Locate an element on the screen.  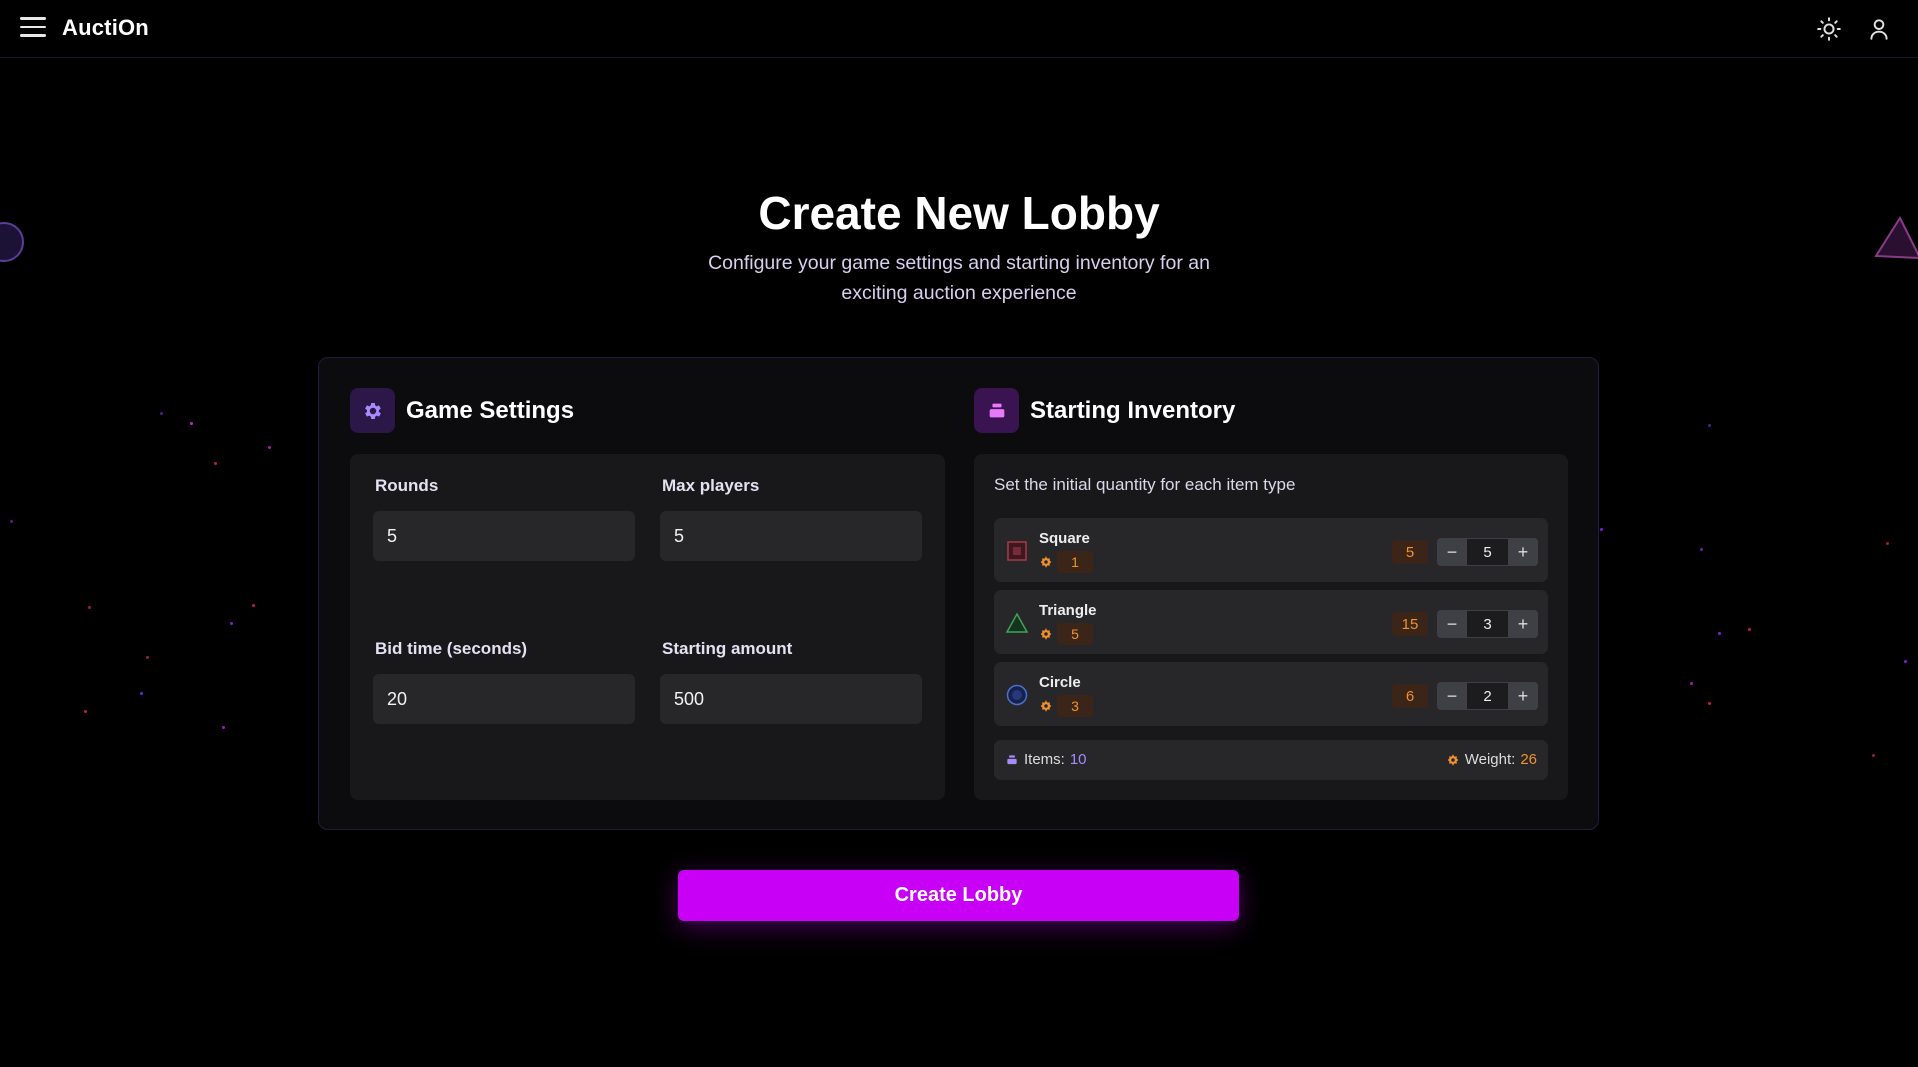
create-lobby-button: Create Lobby is located at coordinates (958, 895).